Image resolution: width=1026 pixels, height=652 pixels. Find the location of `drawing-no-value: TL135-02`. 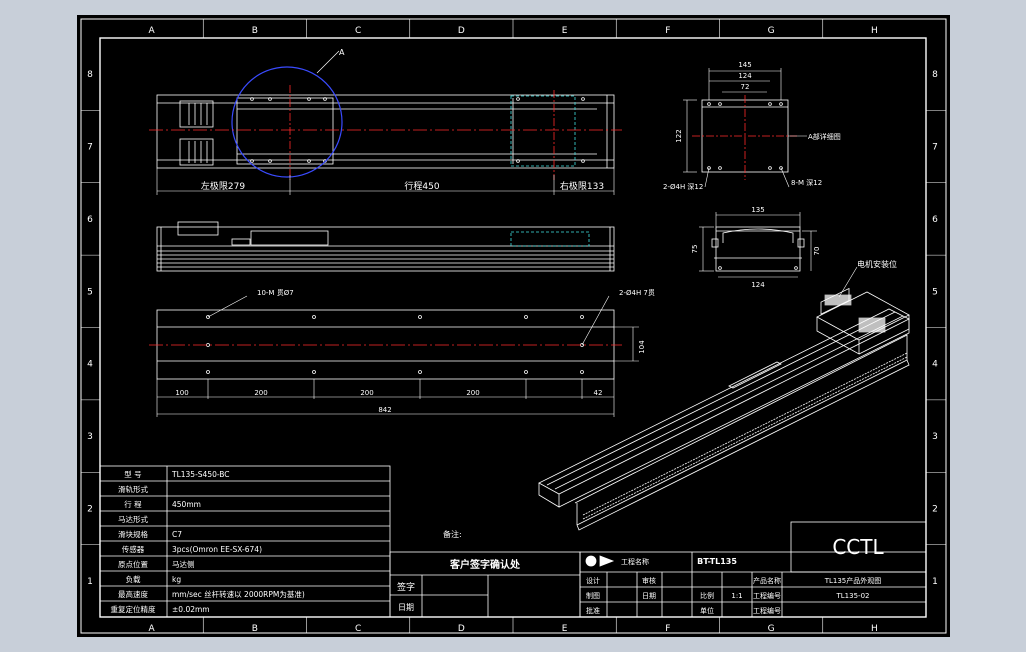

drawing-no-value: TL135-02 is located at coordinates (853, 596).